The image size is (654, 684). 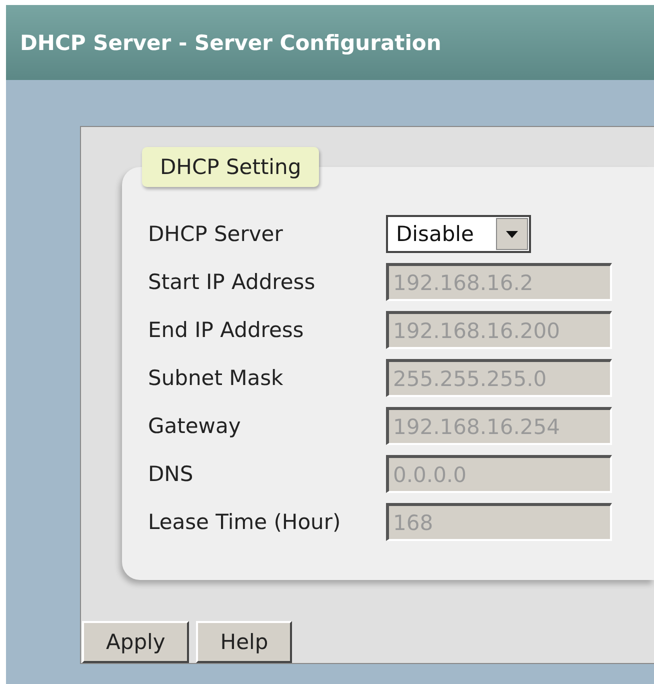 I want to click on dropdown: Disable, so click(x=458, y=234).